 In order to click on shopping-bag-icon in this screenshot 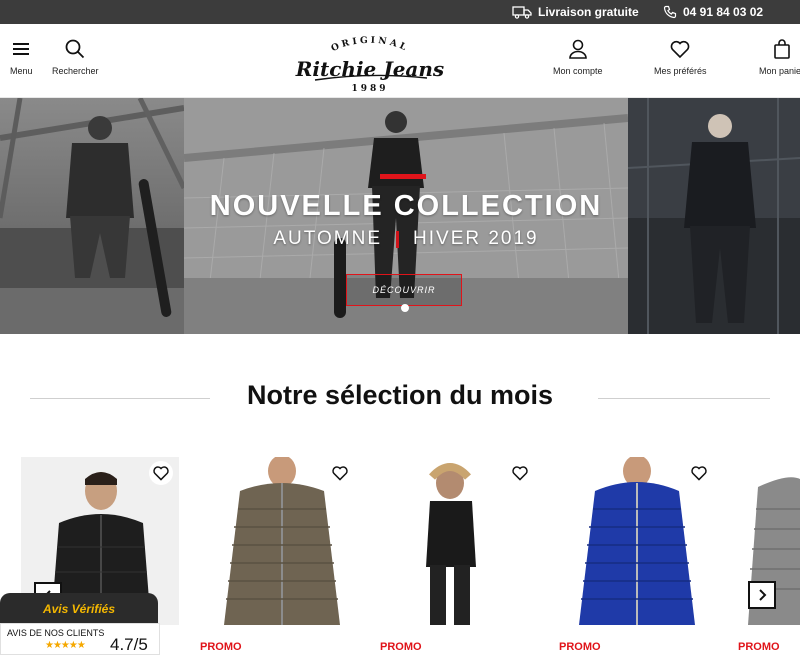, I will do `click(781, 49)`.